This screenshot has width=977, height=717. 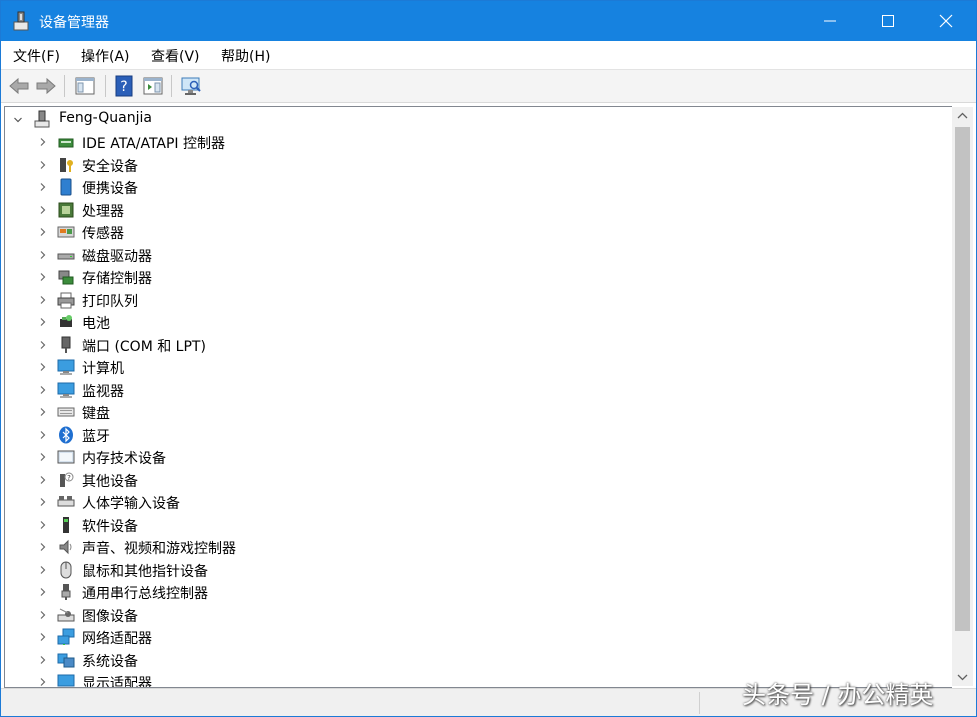 I want to click on tree-item: 存储控制器, so click(x=478, y=277).